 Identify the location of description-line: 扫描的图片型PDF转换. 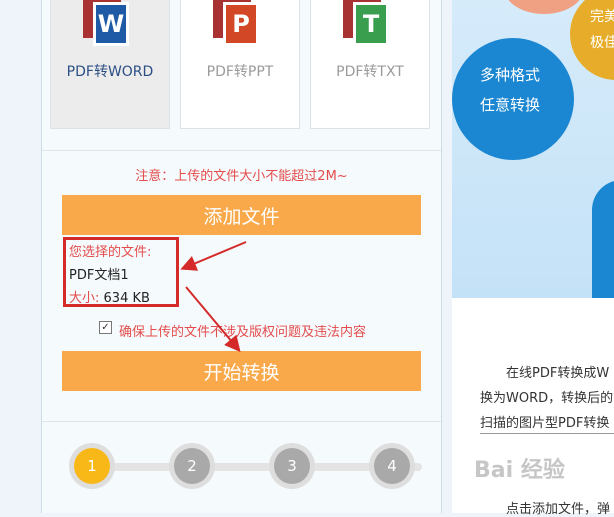
(545, 423).